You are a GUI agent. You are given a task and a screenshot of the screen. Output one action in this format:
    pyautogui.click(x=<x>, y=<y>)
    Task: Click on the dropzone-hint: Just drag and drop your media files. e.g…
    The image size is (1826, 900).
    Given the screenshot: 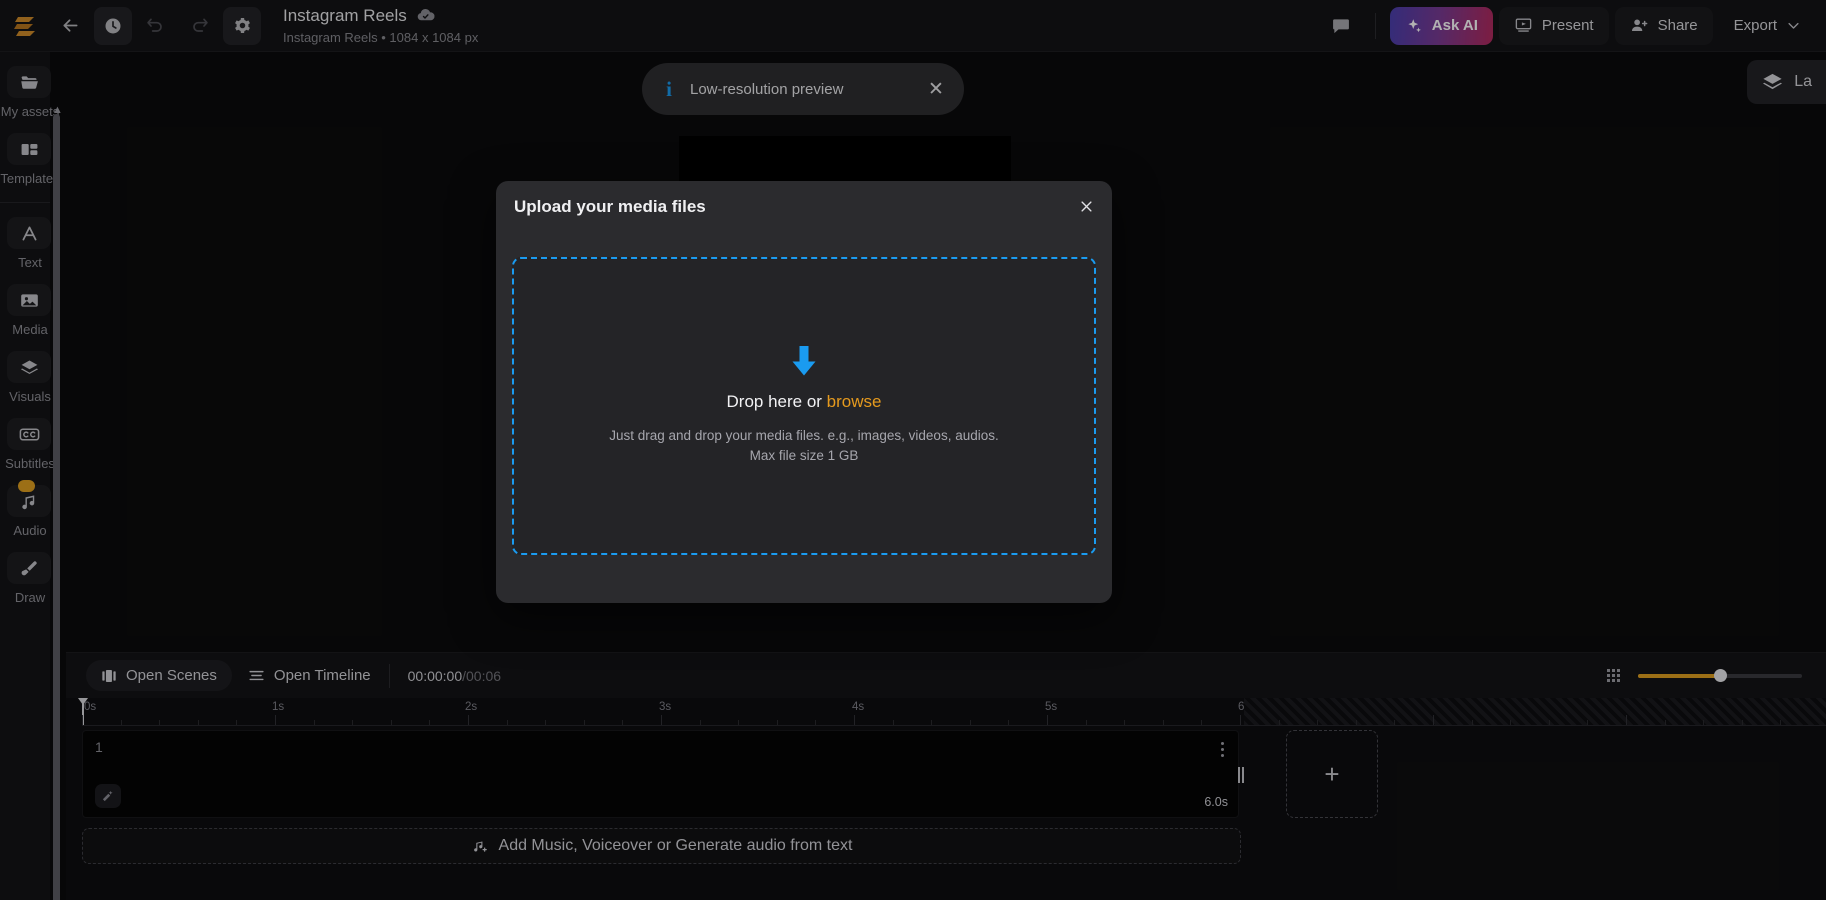 What is the action you would take?
    pyautogui.click(x=803, y=446)
    